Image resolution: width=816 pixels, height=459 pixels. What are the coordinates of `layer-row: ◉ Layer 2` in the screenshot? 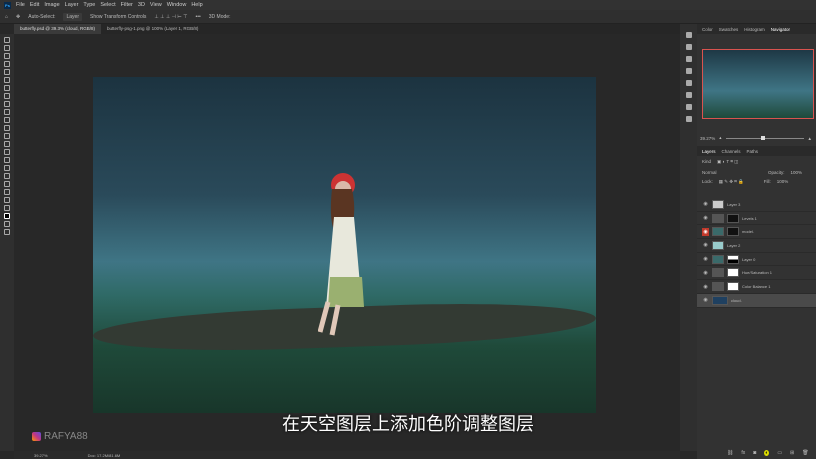 It's located at (756, 246).